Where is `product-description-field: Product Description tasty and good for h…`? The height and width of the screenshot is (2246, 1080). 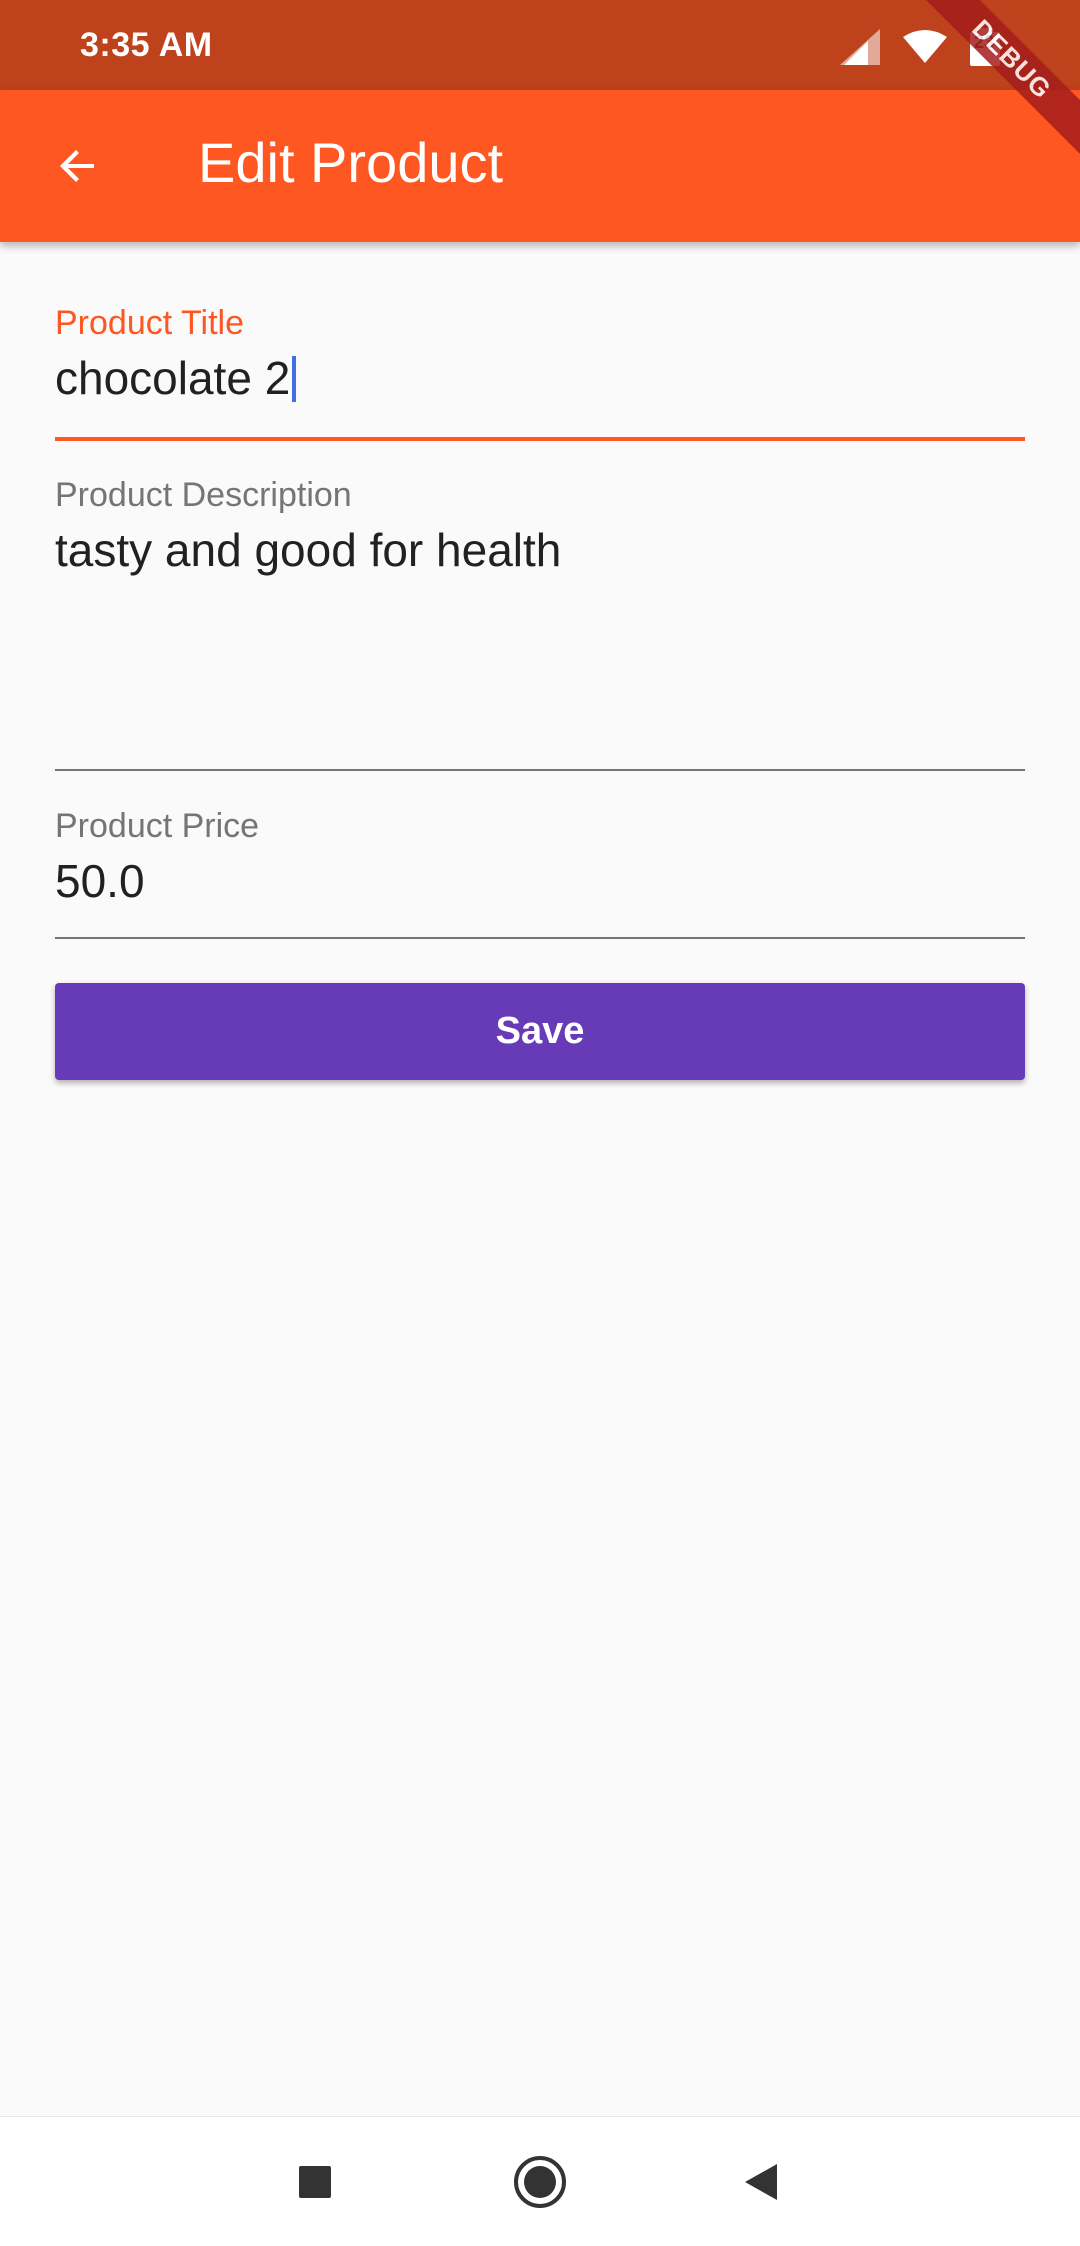 product-description-field: Product Description tasty and good for h… is located at coordinates (540, 609).